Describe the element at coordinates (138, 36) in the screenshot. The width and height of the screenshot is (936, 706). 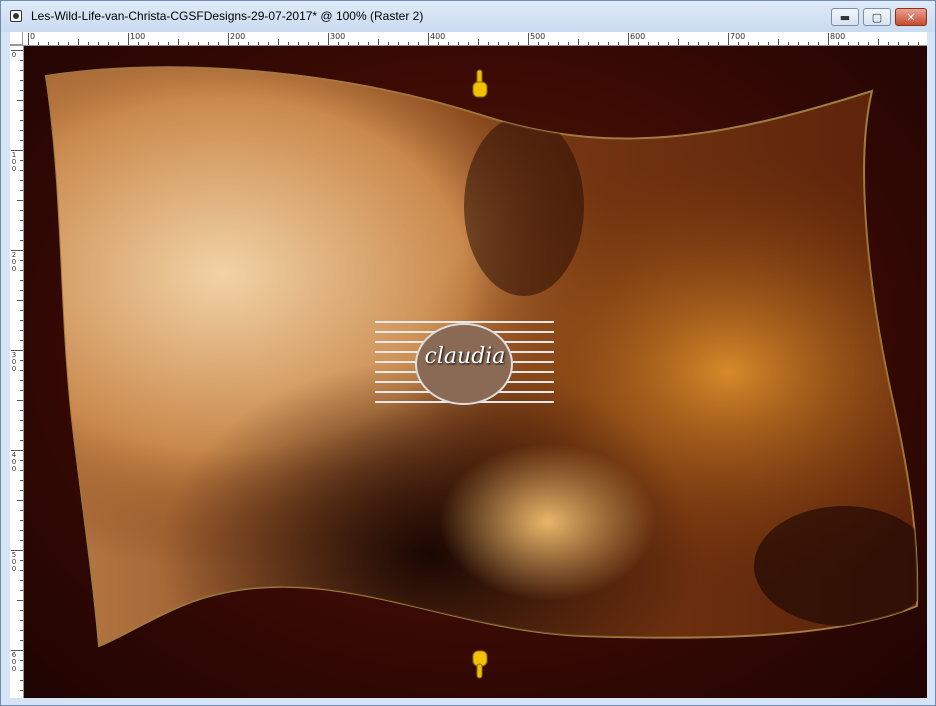
I see `ruler-label: 100` at that location.